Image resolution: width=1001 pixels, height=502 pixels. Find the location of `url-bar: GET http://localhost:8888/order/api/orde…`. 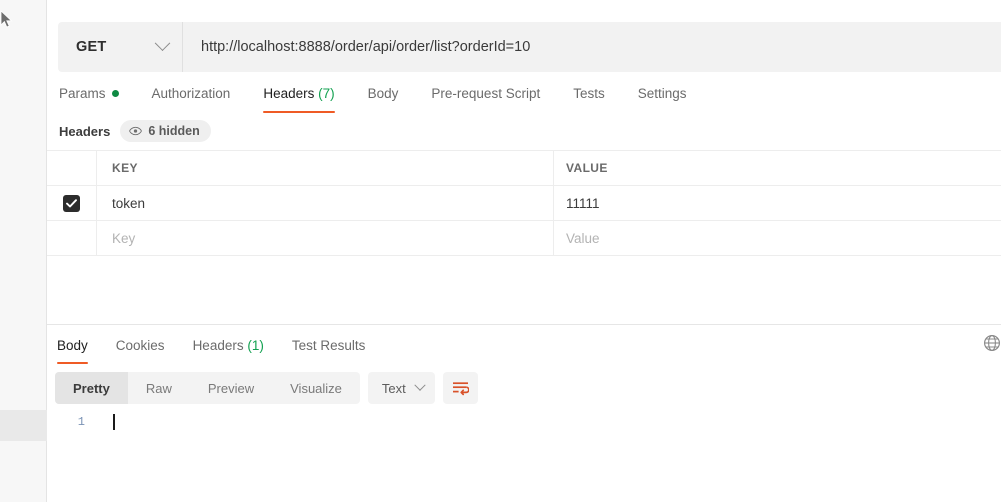

url-bar: GET http://localhost:8888/order/api/orde… is located at coordinates (529, 47).